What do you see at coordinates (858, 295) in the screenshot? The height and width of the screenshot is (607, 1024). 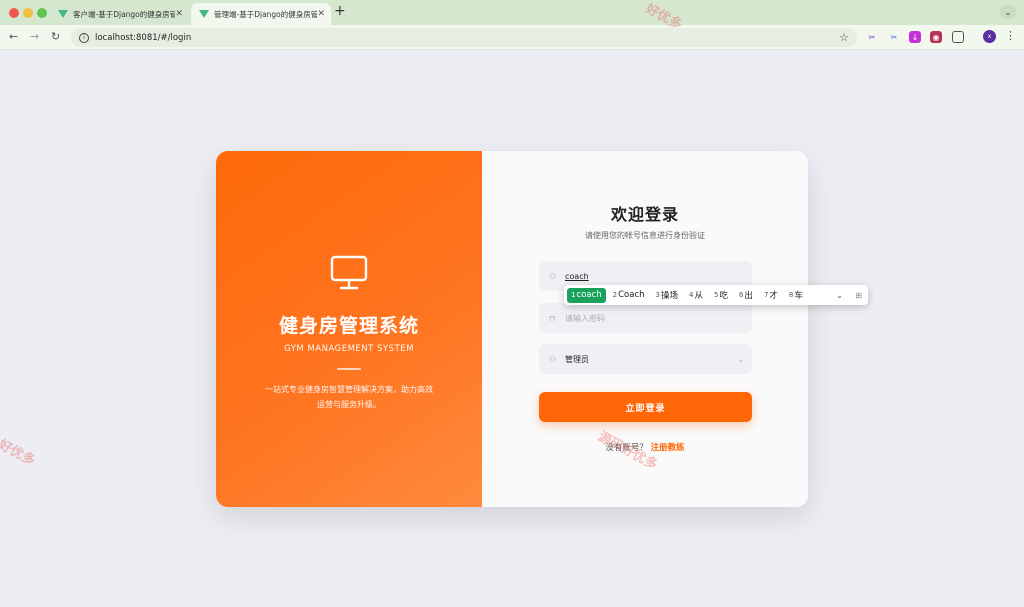 I see `ime-grid-icon: ⊞` at bounding box center [858, 295].